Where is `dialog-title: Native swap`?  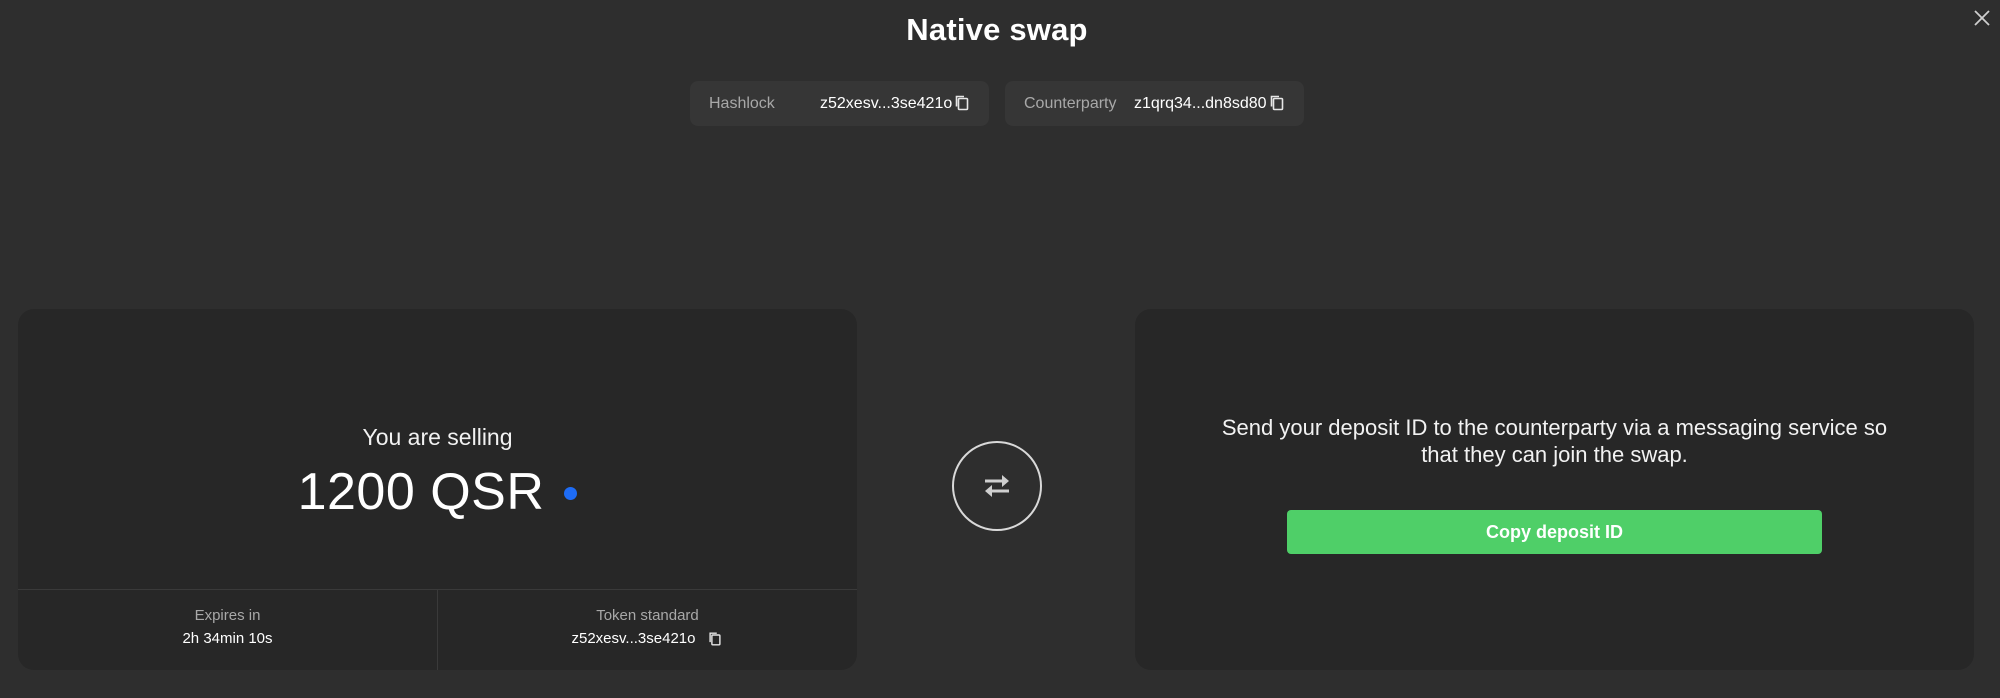
dialog-title: Native swap is located at coordinates (997, 29).